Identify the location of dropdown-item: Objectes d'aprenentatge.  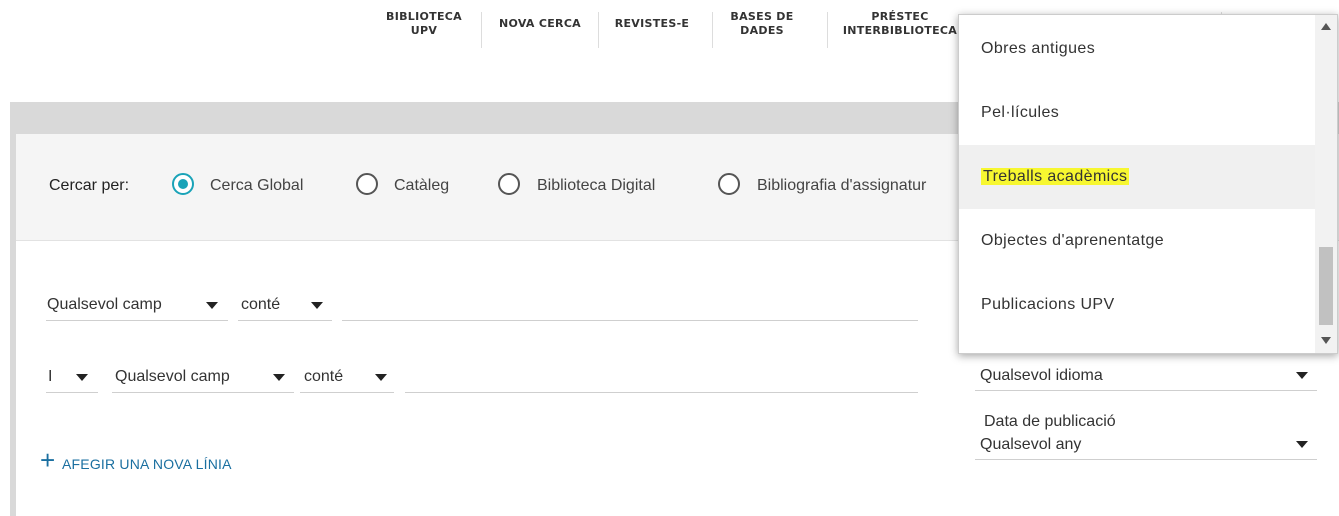
(1137, 241).